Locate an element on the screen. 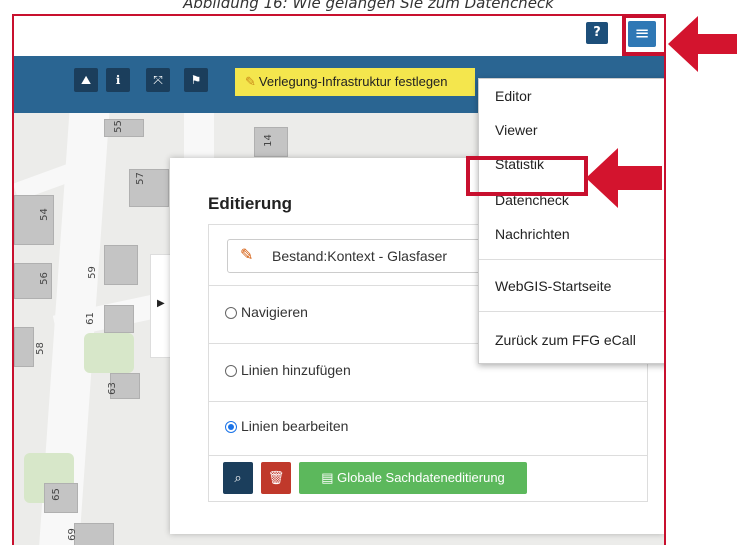 The image size is (737, 545). question-circle-icon: ? is located at coordinates (597, 32).